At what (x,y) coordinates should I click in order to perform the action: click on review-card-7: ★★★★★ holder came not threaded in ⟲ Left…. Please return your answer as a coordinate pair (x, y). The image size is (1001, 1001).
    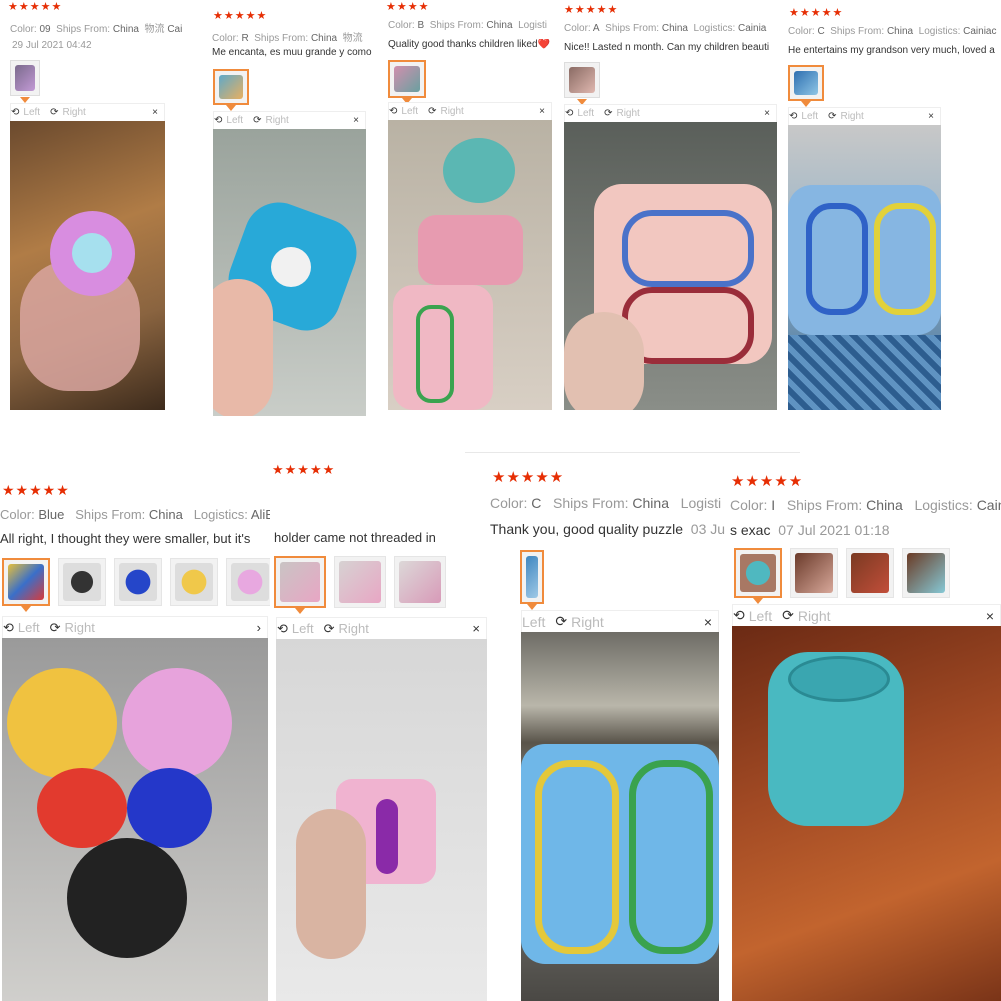
    Looking at the image, I should click on (381, 730).